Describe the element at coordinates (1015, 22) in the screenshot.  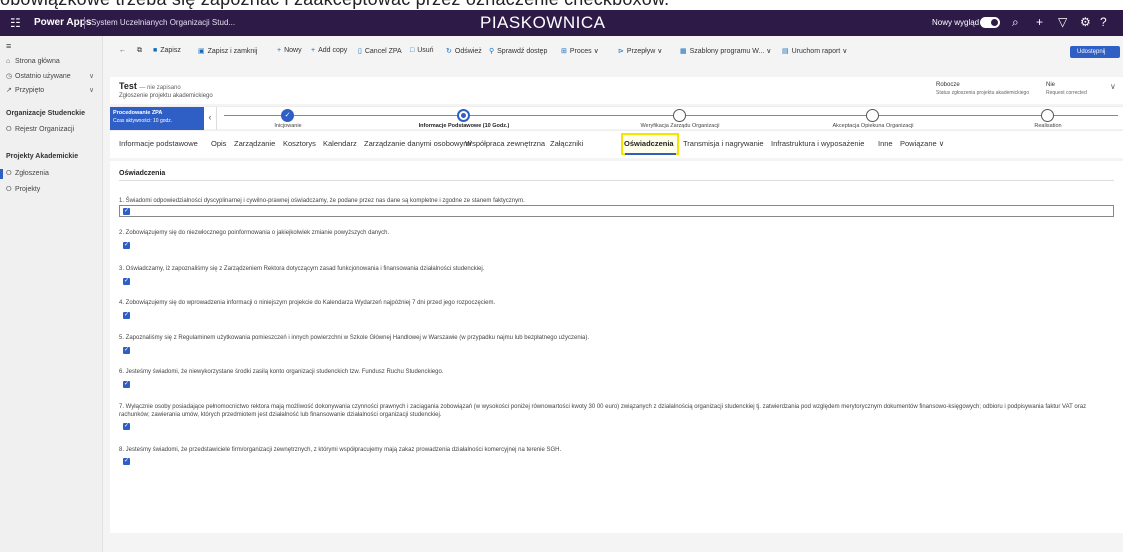
I see `search-icon: ⌕` at that location.